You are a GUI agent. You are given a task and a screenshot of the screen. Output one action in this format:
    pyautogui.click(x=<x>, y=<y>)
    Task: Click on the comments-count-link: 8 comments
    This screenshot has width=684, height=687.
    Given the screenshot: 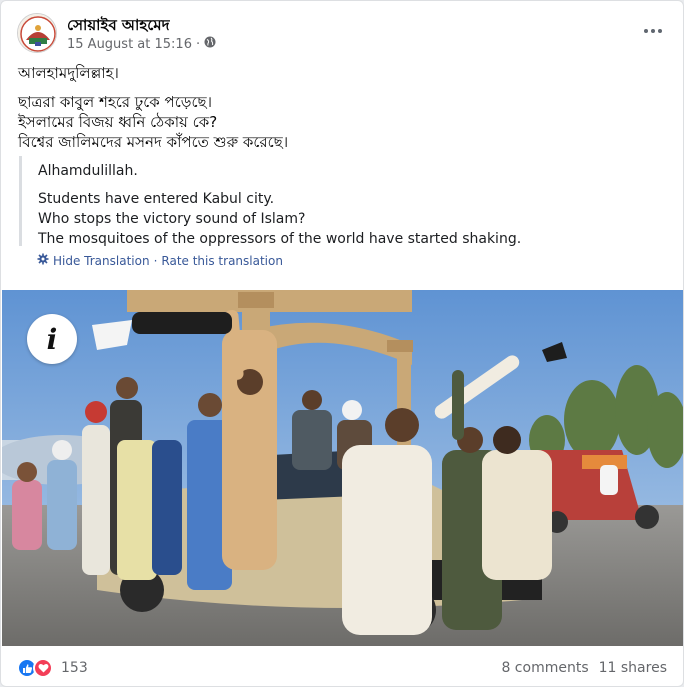 What is the action you would take?
    pyautogui.click(x=544, y=668)
    